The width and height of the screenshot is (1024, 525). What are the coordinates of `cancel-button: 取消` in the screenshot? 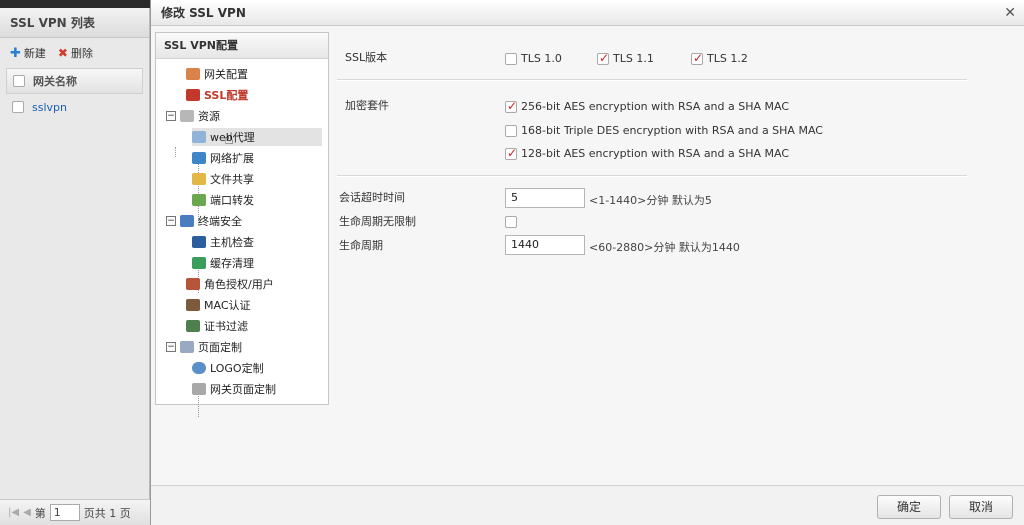 It's located at (981, 507).